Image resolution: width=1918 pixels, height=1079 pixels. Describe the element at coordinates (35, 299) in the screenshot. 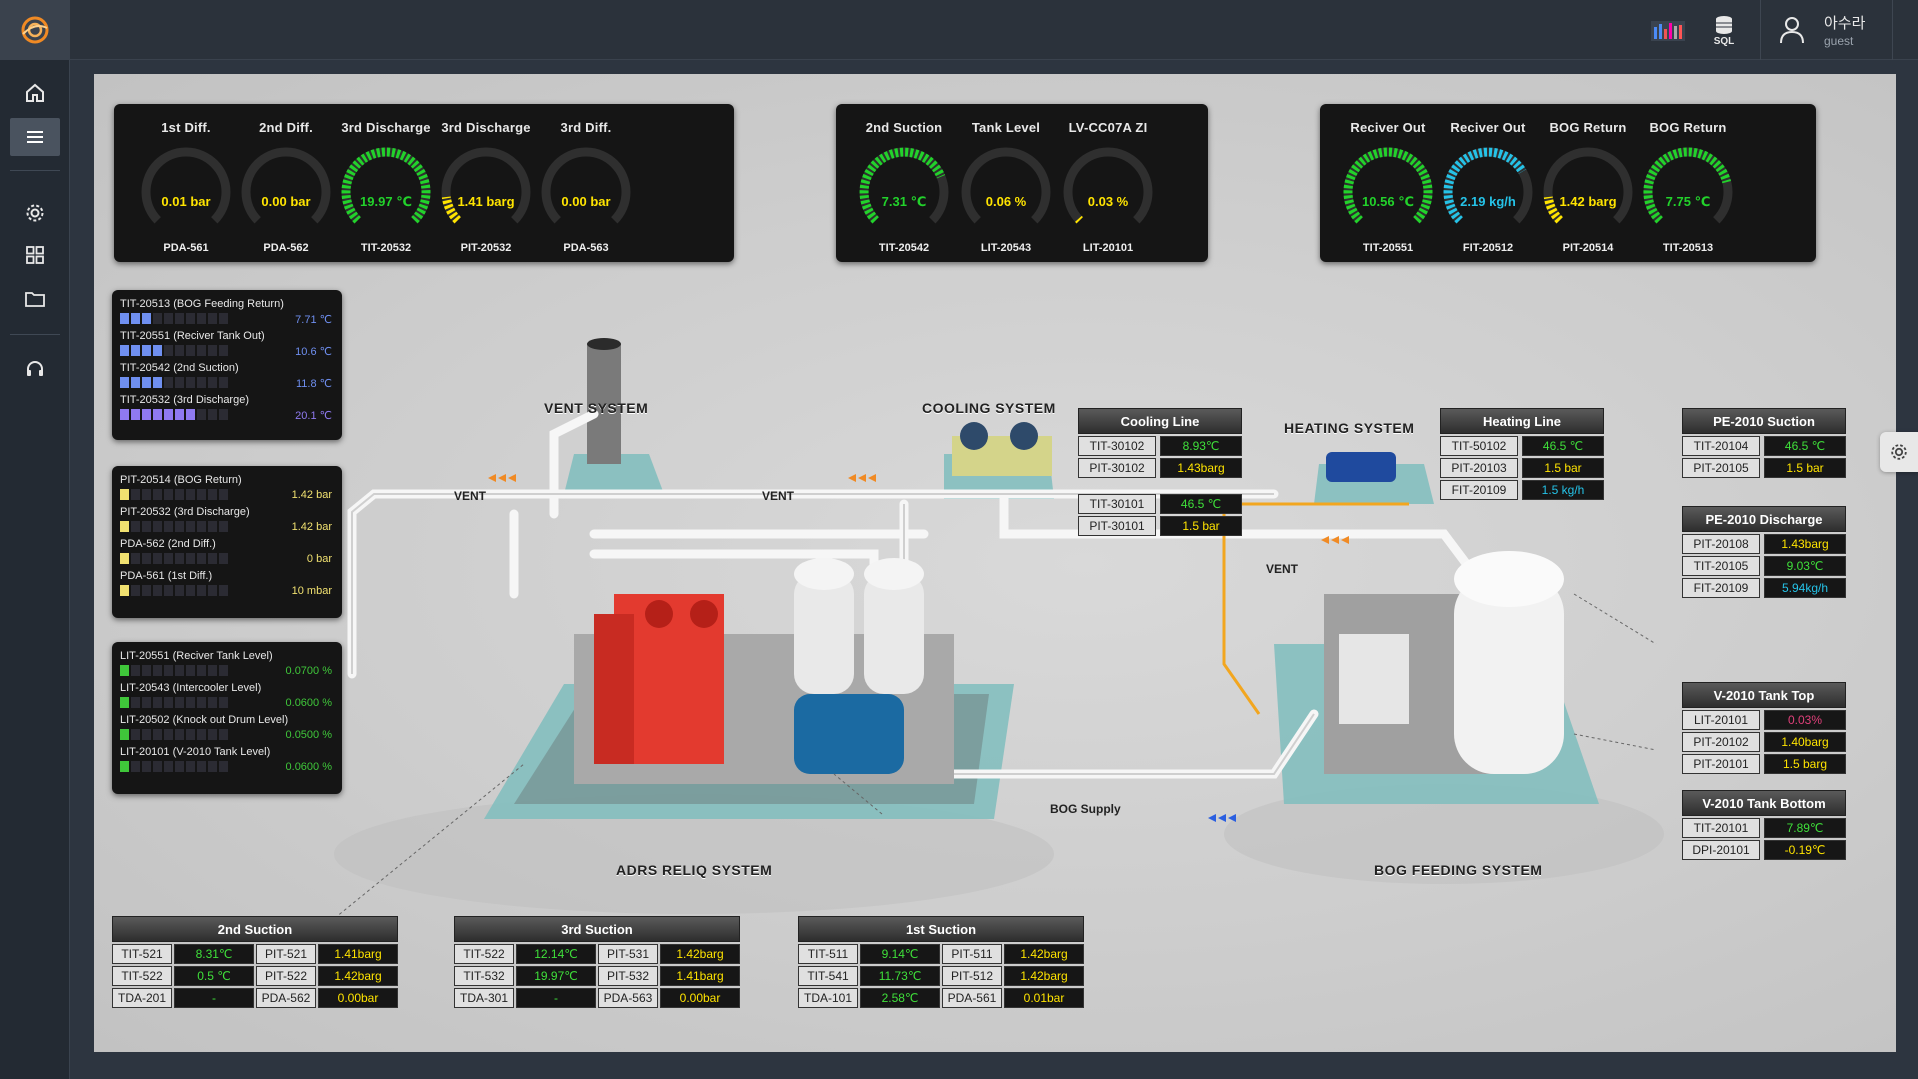

I see `sidebar-item-files` at that location.